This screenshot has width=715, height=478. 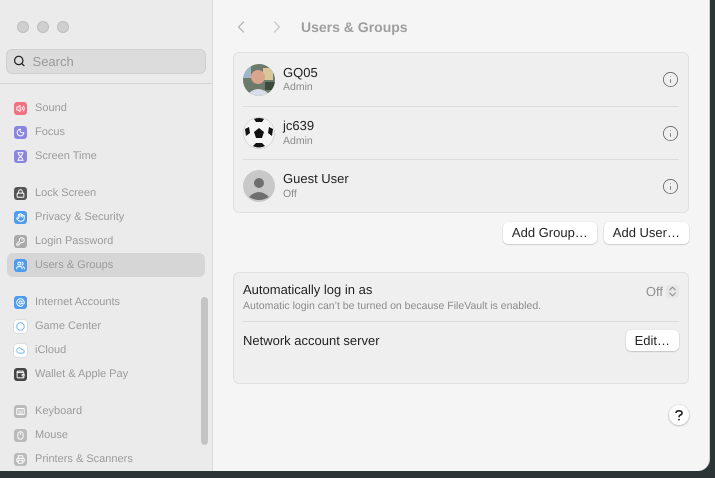 I want to click on window-title: Users & Groups, so click(x=354, y=27).